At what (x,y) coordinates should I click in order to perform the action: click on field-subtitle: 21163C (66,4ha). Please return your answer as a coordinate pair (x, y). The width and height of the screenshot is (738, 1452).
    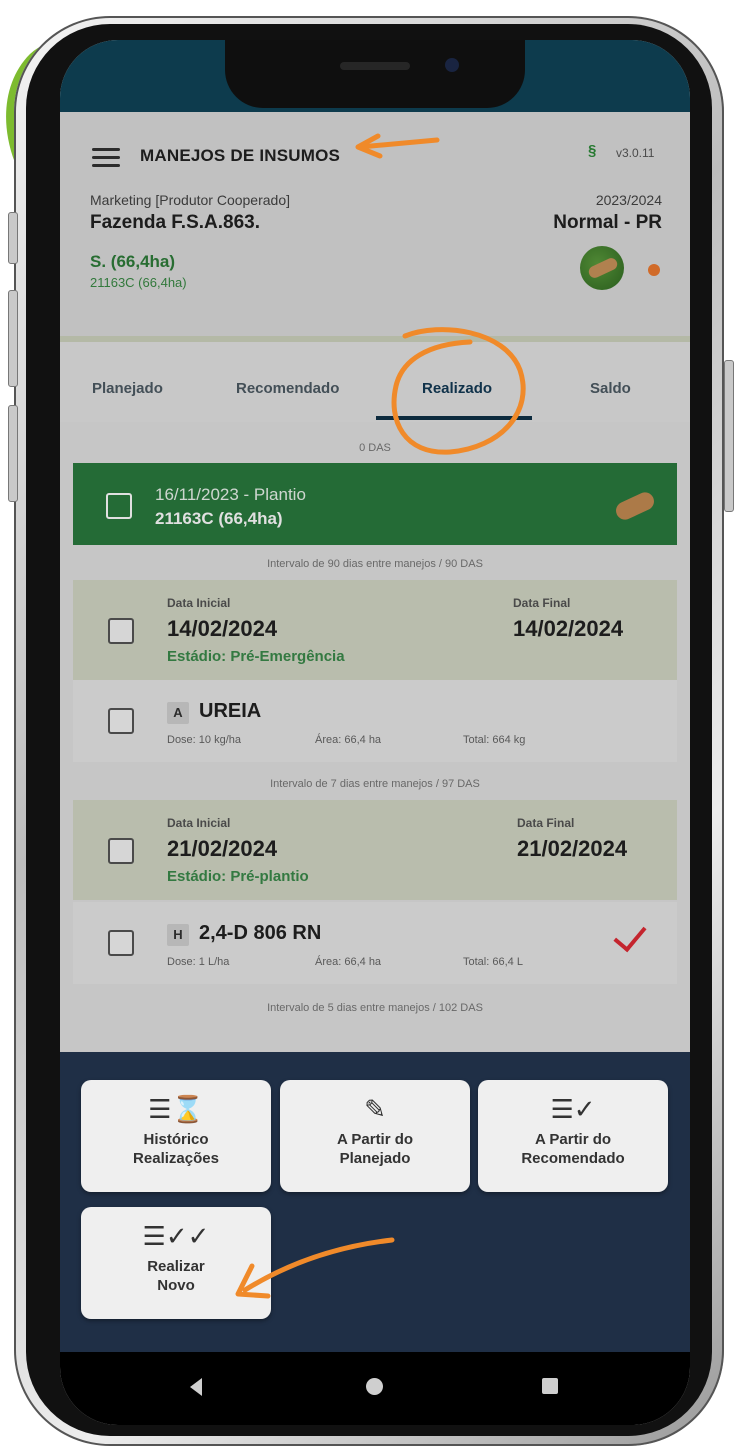
    Looking at the image, I should click on (138, 282).